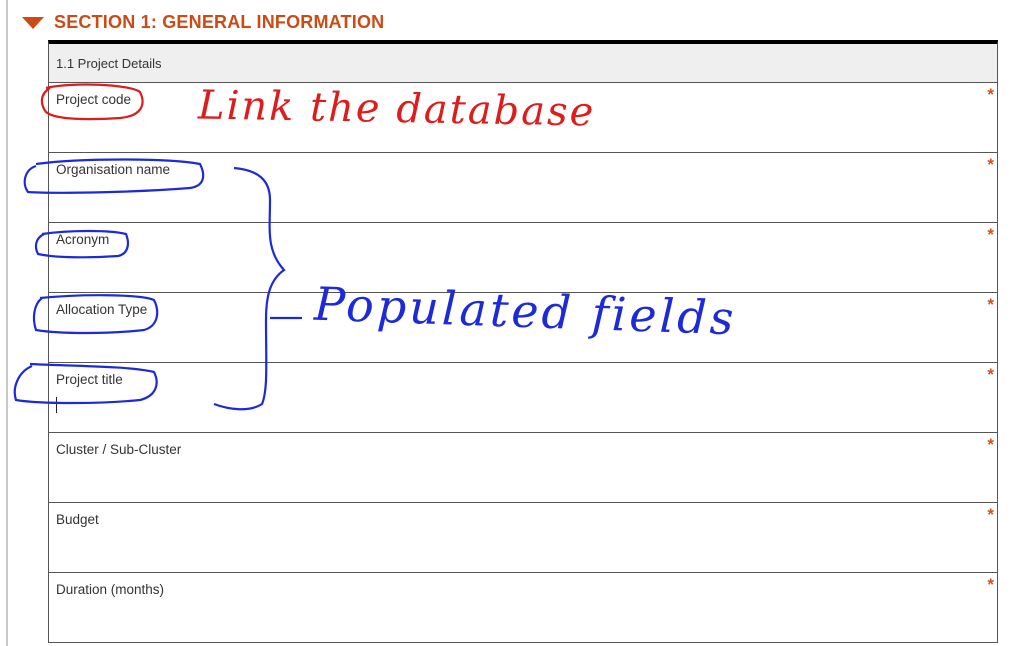 This screenshot has height=646, width=1024. I want to click on table-header: 1.1 Project Details, so click(523, 63).